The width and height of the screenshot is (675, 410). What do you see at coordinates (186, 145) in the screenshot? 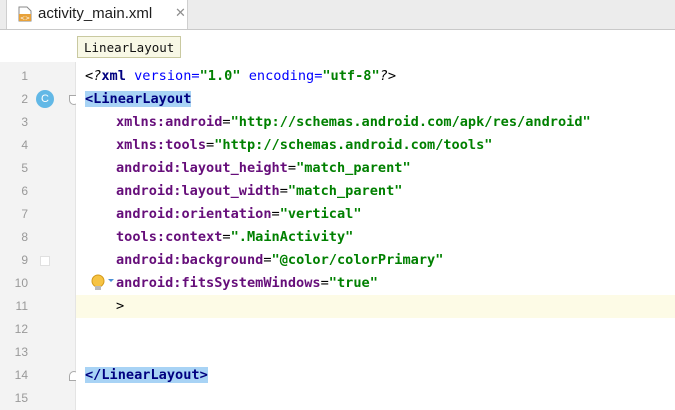
I see `token: tools` at bounding box center [186, 145].